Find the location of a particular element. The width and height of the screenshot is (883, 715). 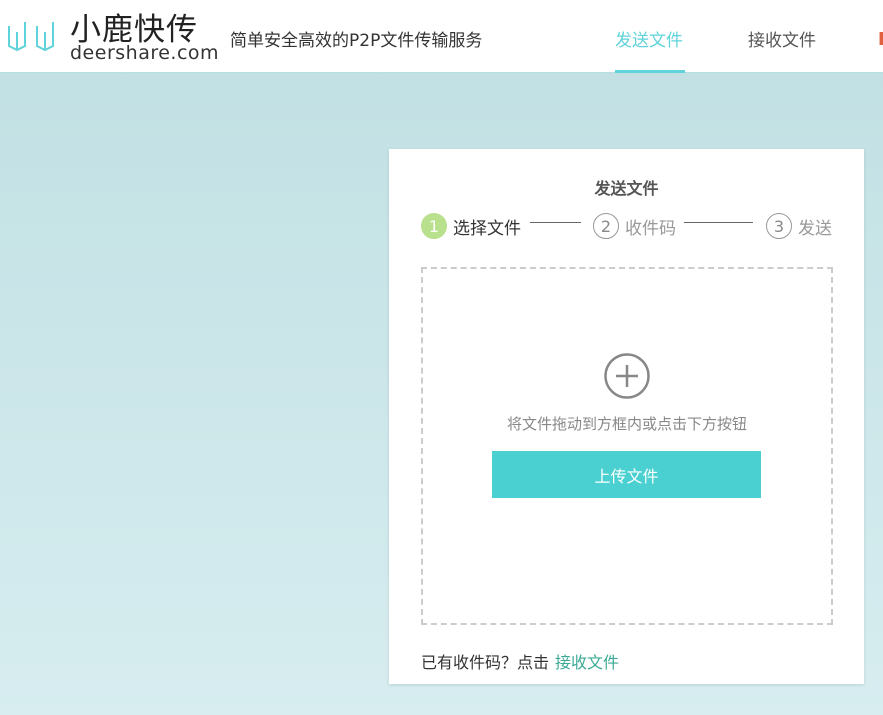

drop-hint: 将文件拖动到方框内或点击下方按钮 is located at coordinates (626, 424).